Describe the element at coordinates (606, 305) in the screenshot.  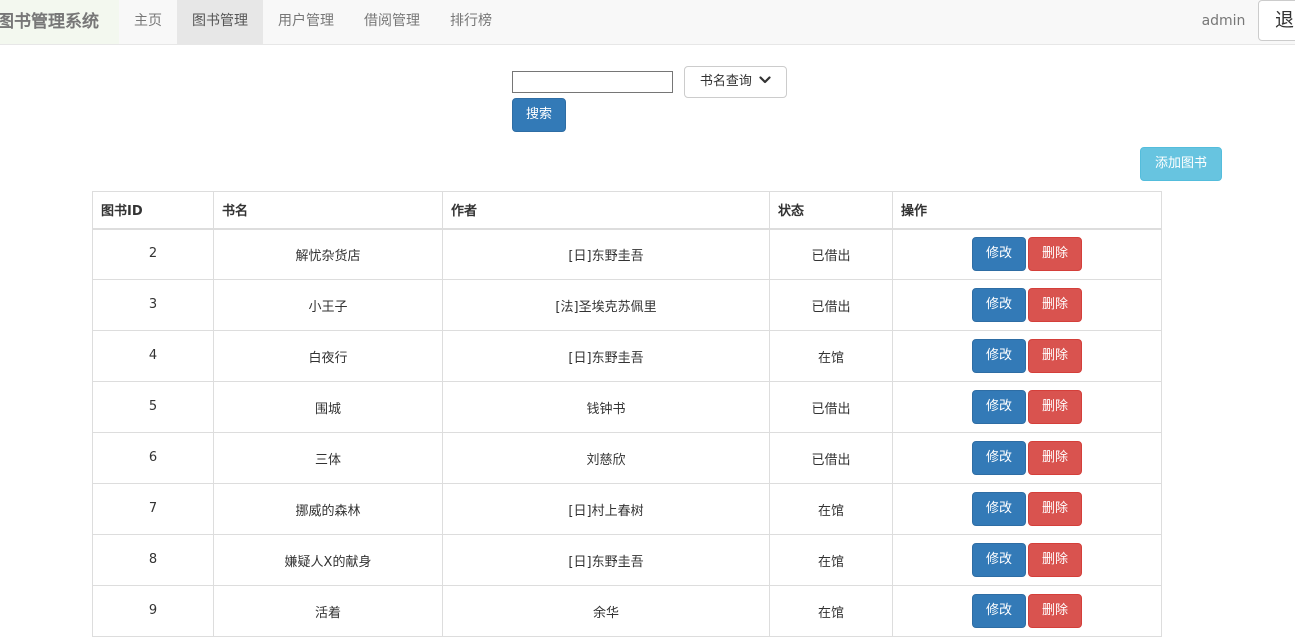
I see `cell-author: [法]圣埃克苏佩里` at that location.